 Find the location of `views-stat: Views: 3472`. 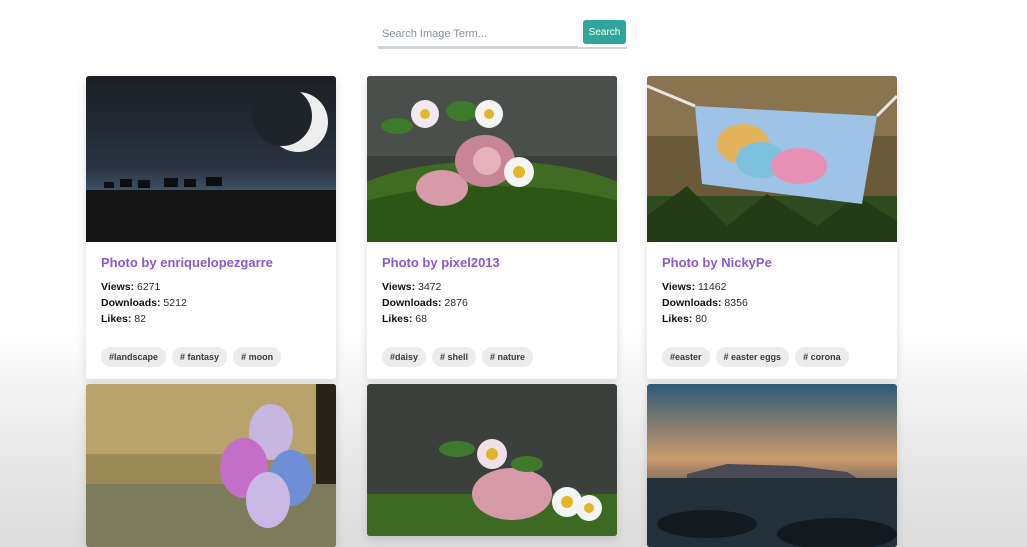

views-stat: Views: 3472 is located at coordinates (412, 287).